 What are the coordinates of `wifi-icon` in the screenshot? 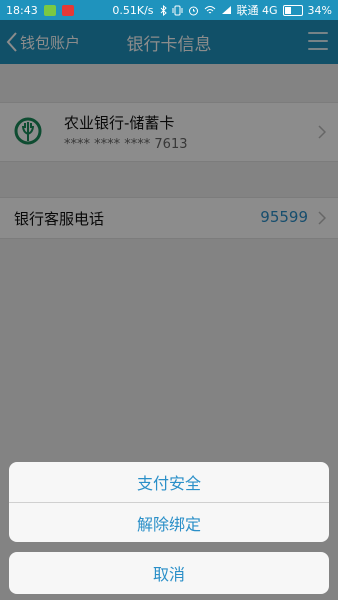 It's located at (209, 10).